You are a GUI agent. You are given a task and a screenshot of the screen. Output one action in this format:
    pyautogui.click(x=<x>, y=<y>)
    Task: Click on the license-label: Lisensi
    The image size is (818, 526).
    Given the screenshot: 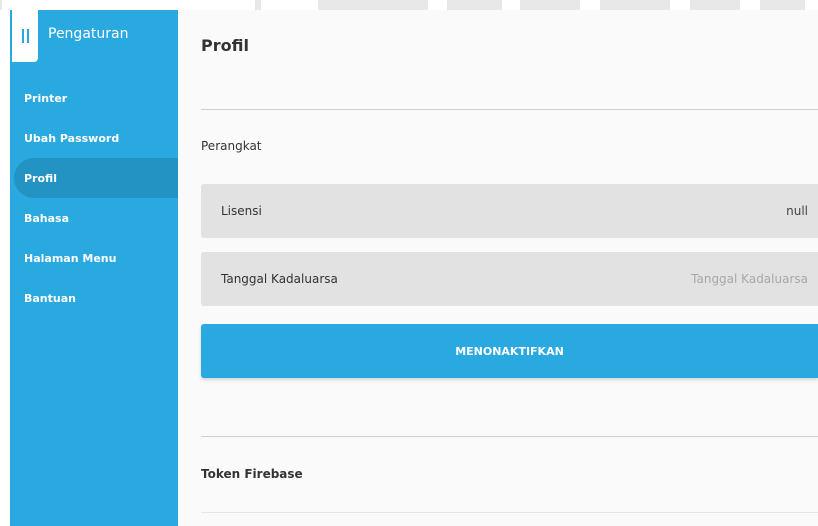 What is the action you would take?
    pyautogui.click(x=241, y=211)
    